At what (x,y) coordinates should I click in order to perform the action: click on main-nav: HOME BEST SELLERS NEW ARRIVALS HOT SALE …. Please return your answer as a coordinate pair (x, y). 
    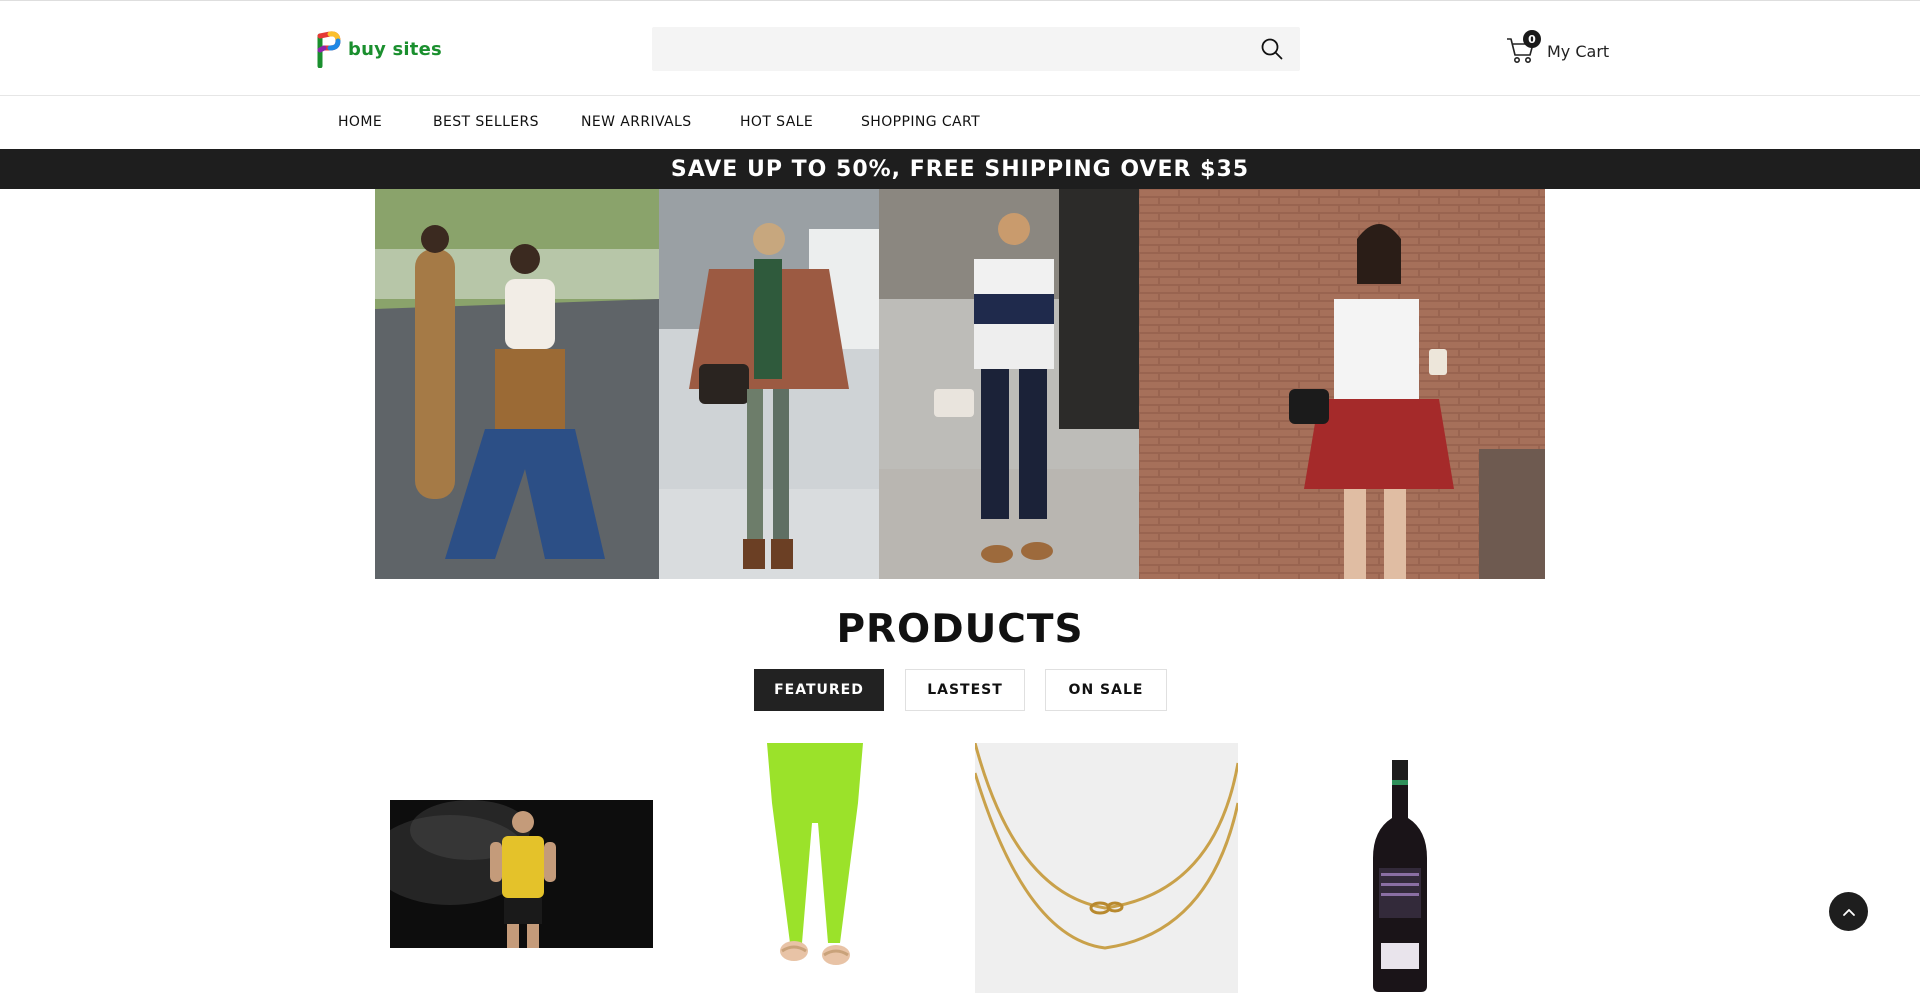
    Looking at the image, I should click on (960, 123).